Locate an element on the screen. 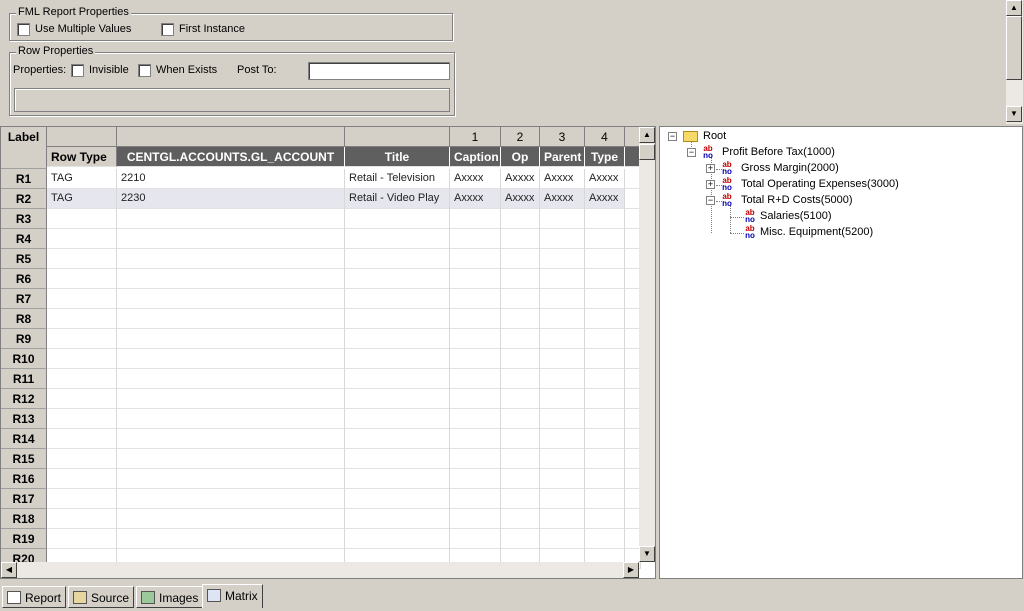 The height and width of the screenshot is (611, 1024). tab-source: Source is located at coordinates (101, 597).